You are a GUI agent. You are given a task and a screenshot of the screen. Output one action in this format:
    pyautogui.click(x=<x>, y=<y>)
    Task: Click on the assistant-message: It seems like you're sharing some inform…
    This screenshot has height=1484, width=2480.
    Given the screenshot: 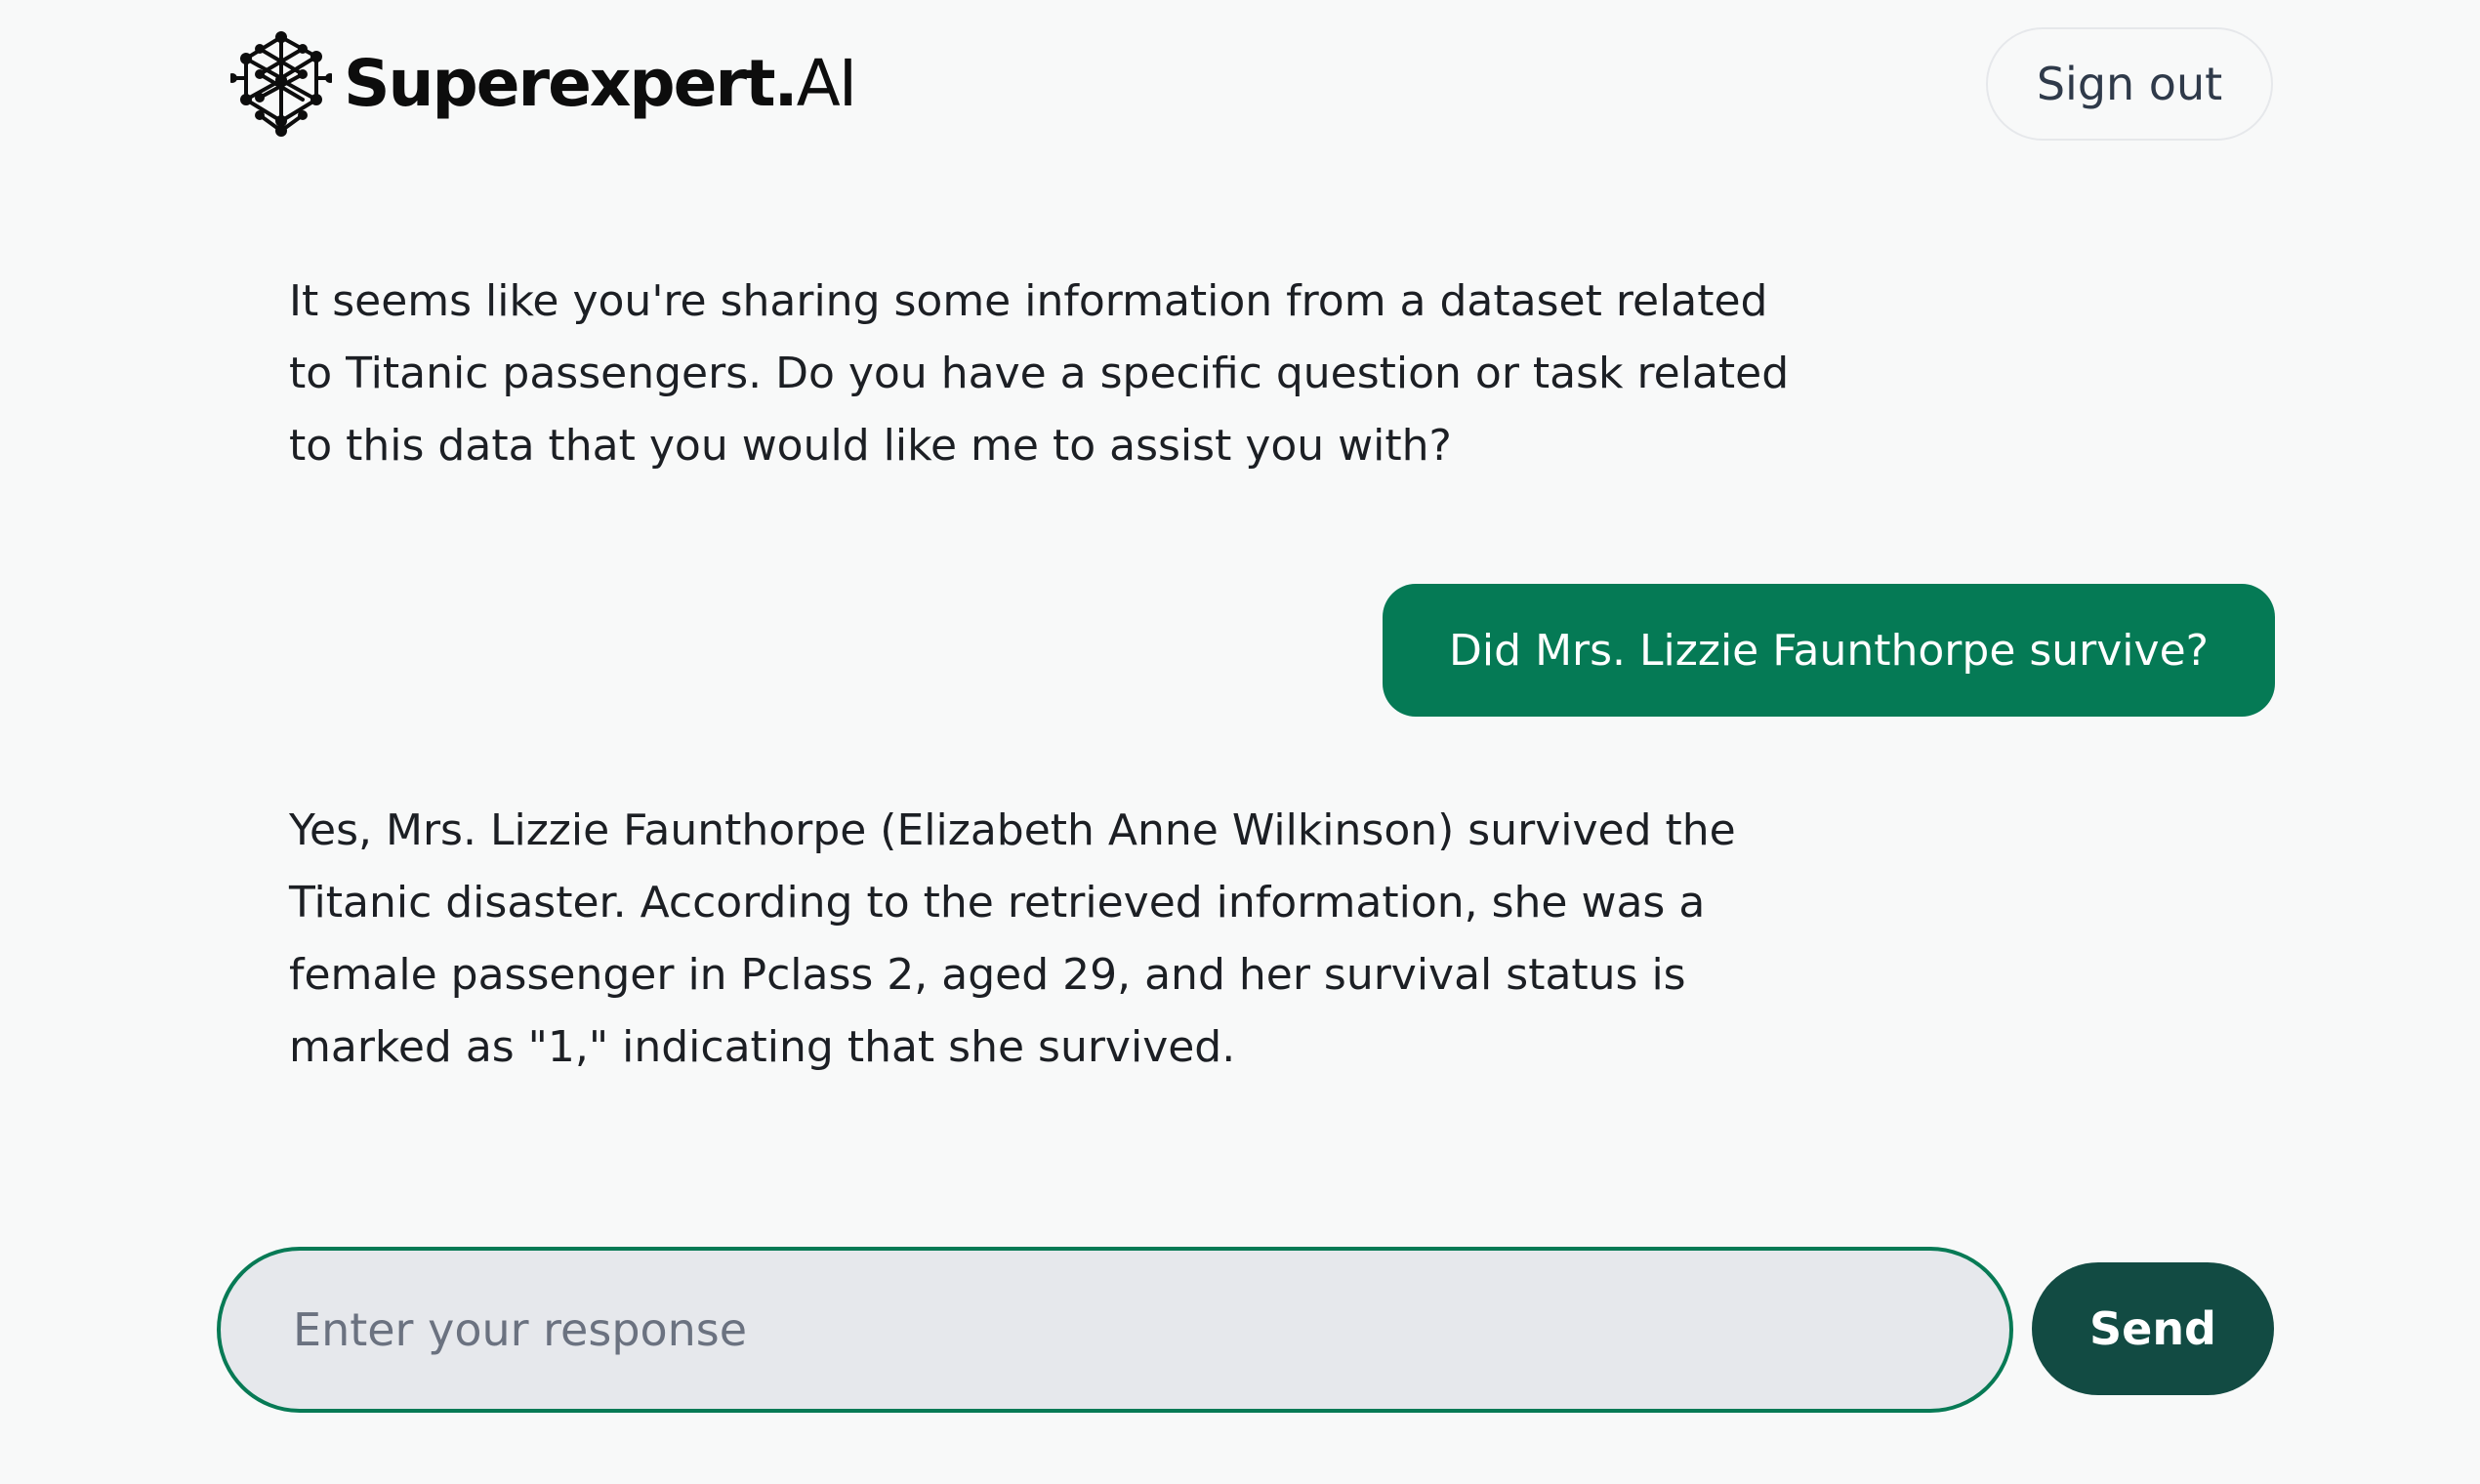 What is the action you would take?
    pyautogui.click(x=1039, y=374)
    